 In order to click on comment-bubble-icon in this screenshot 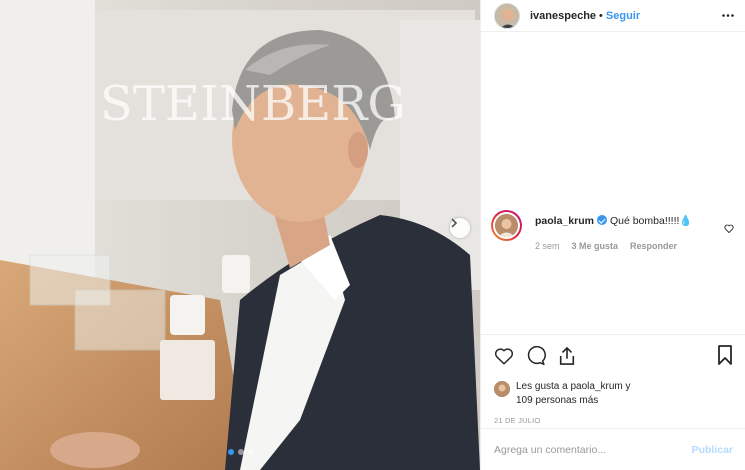, I will do `click(536, 356)`.